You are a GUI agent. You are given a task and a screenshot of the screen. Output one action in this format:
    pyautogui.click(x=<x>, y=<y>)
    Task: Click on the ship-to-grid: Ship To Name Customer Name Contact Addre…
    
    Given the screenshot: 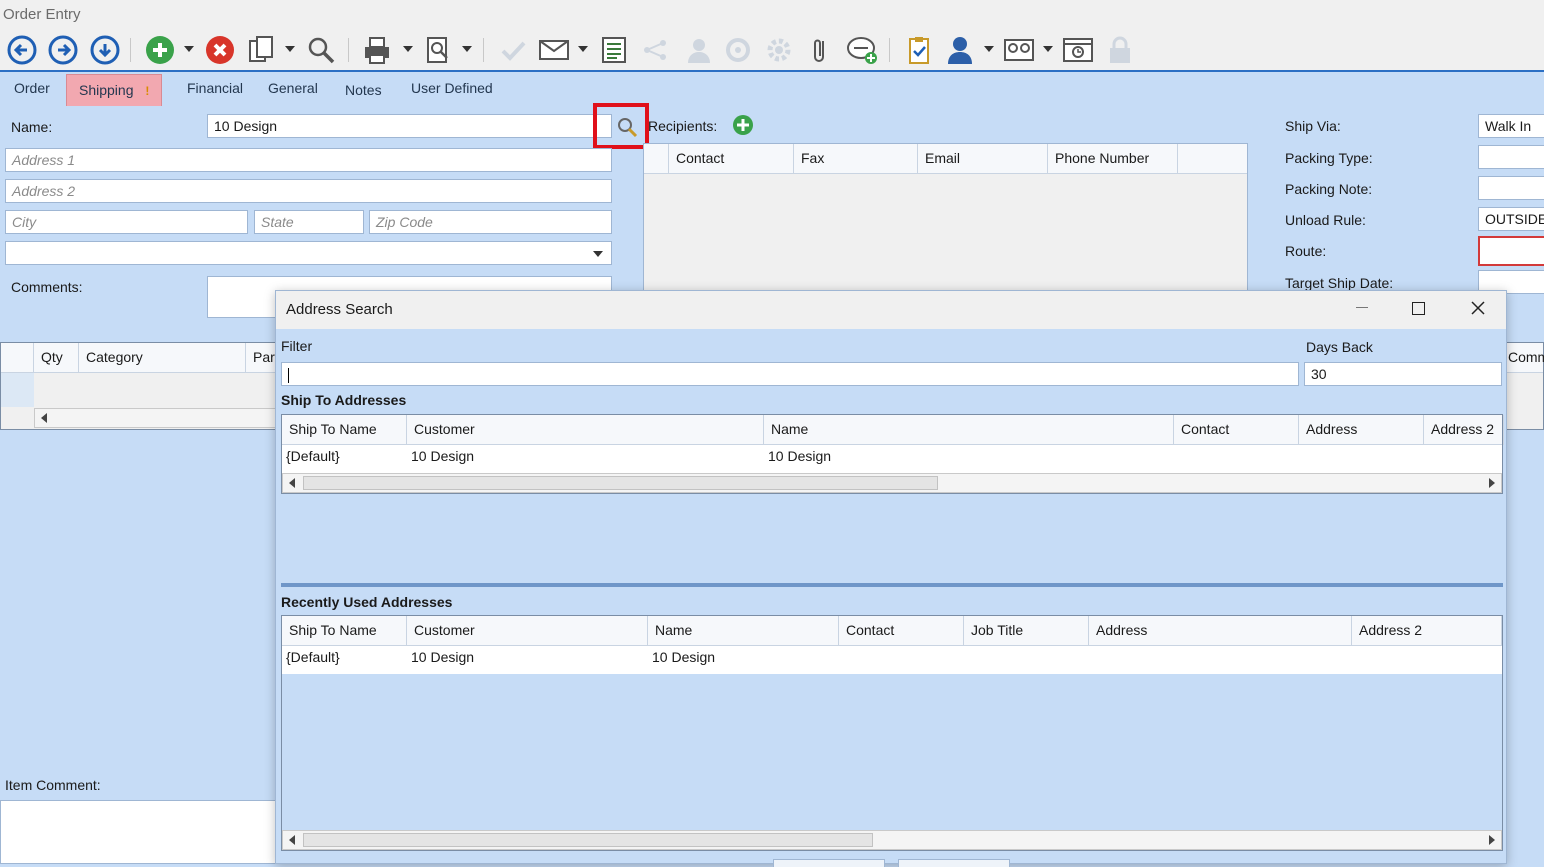 What is the action you would take?
    pyautogui.click(x=892, y=454)
    